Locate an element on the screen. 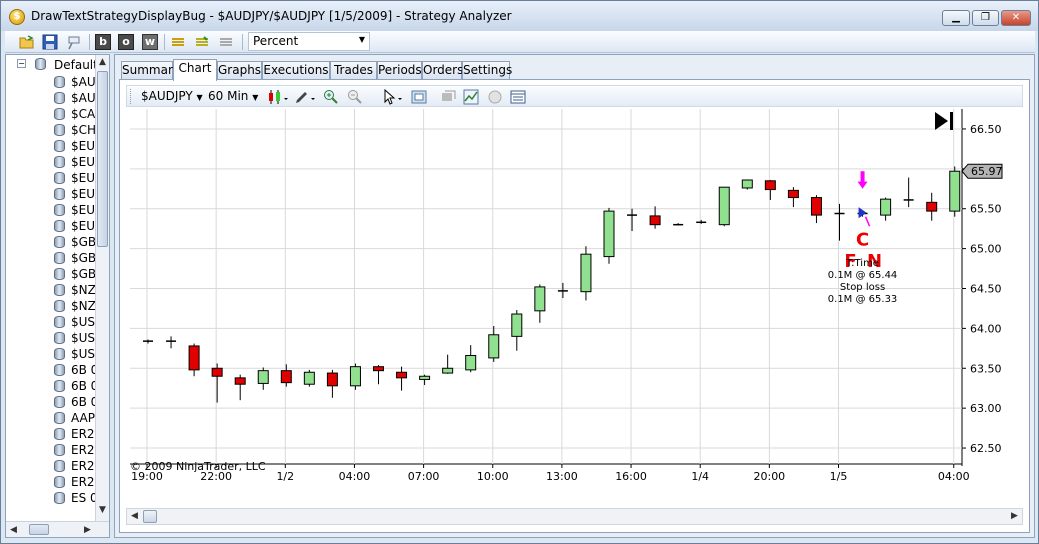  display-unit-select: Percent ▼ is located at coordinates (309, 41).